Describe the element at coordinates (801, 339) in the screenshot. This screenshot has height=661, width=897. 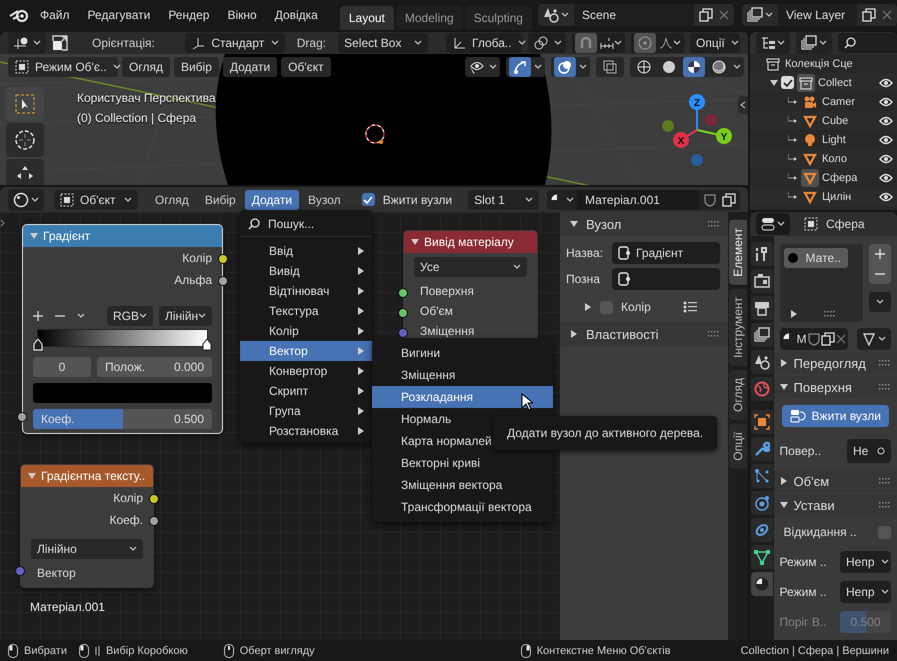
I see `material-name: М` at that location.